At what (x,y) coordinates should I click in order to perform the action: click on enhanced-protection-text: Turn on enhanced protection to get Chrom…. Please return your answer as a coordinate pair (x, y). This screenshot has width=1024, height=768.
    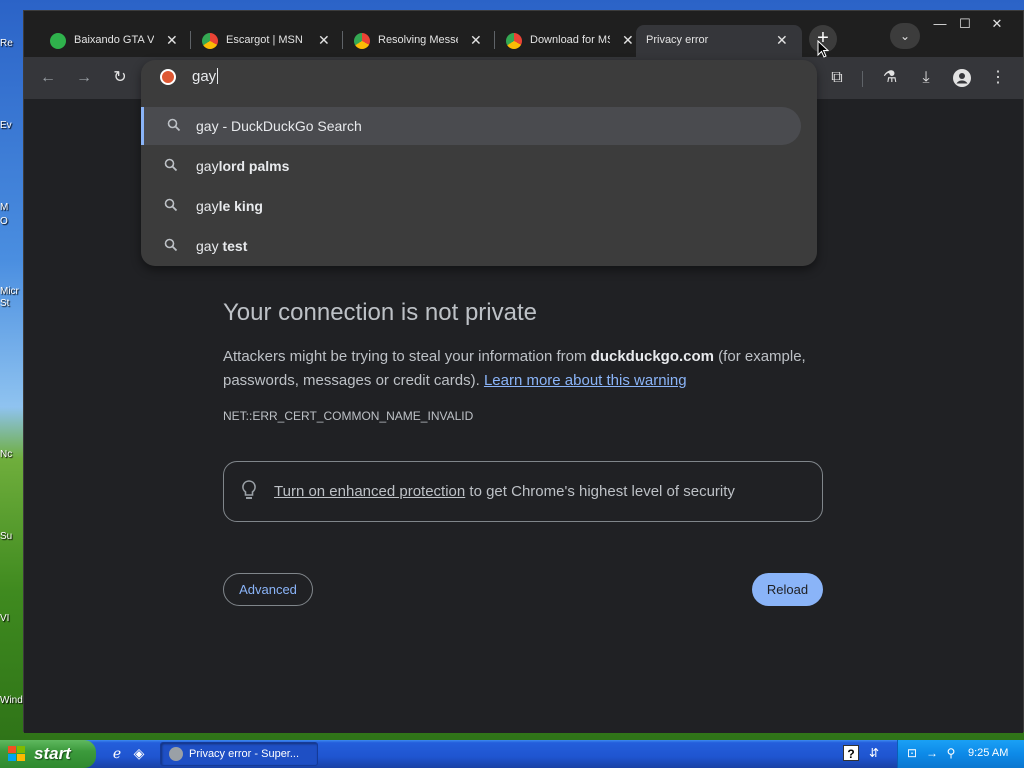
    Looking at the image, I should click on (504, 491).